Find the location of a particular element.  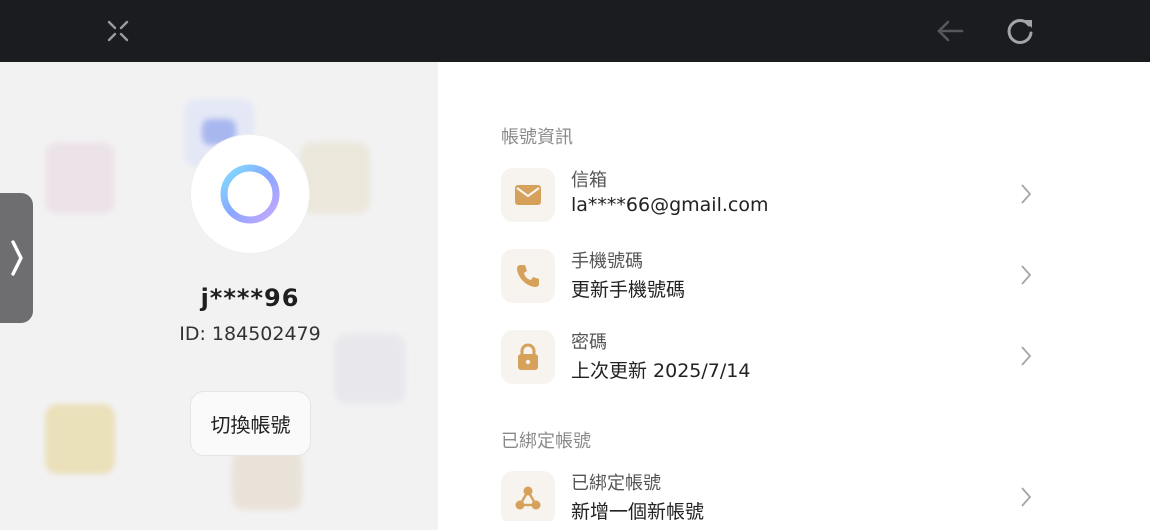

row-label: 手機號碼 is located at coordinates (607, 261).